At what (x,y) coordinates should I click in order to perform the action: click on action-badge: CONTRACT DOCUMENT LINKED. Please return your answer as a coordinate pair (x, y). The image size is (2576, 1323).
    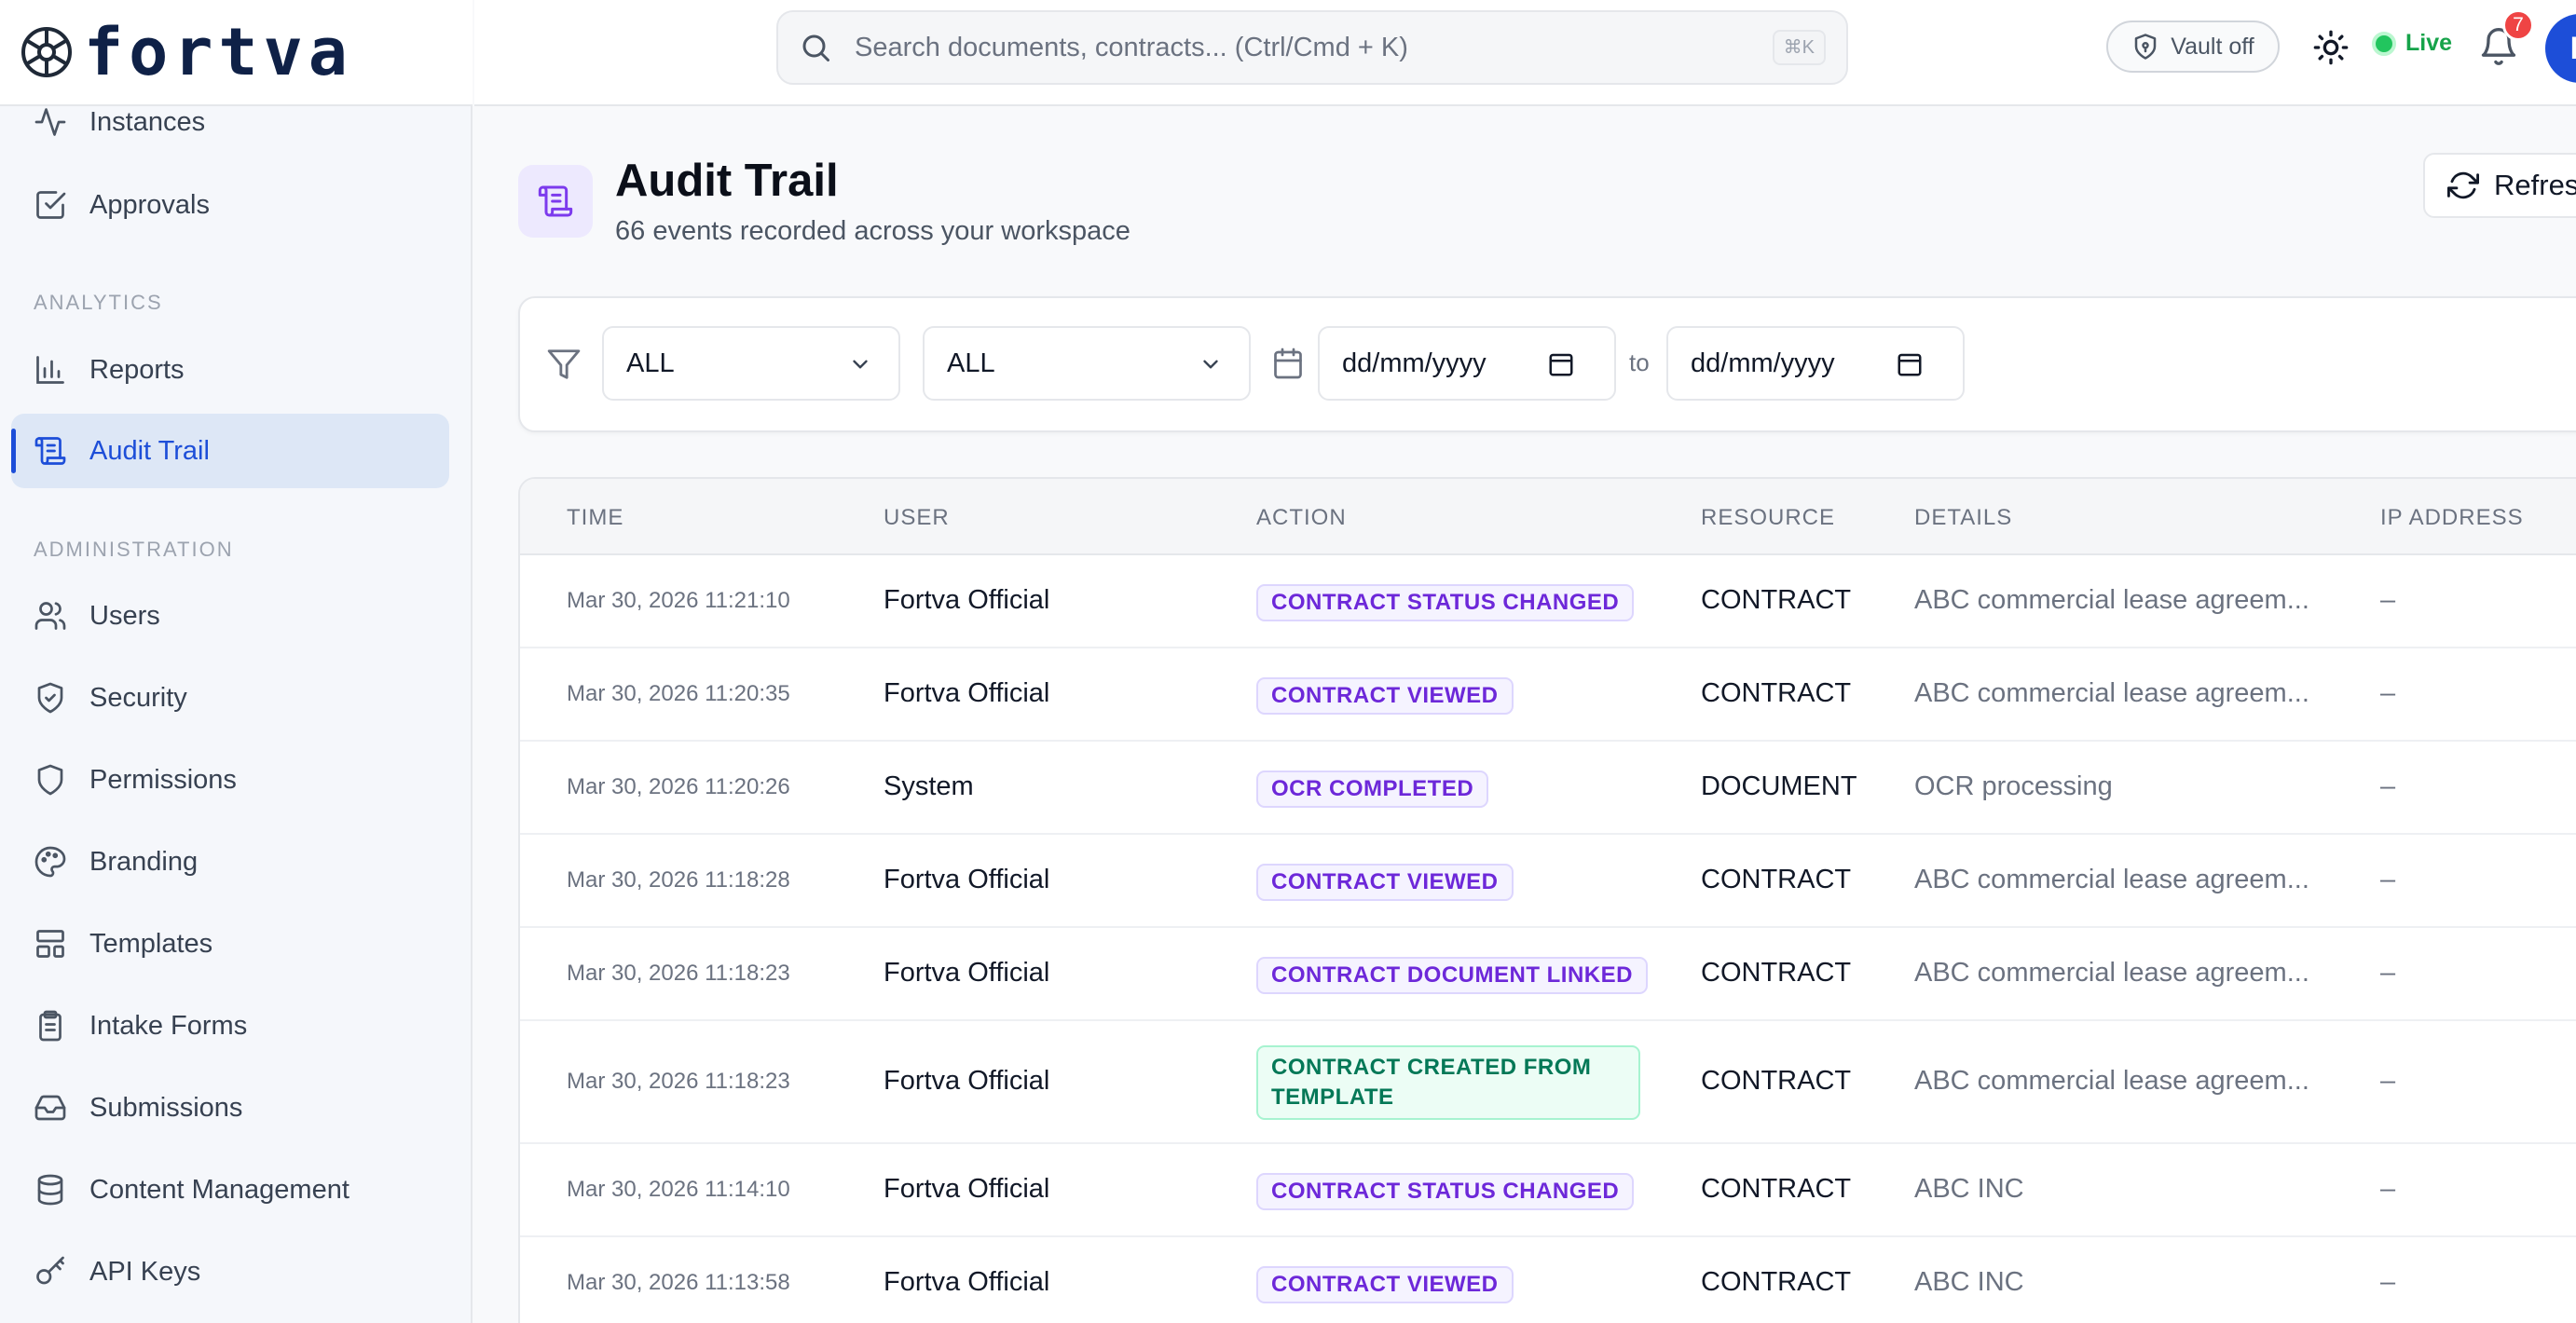
    Looking at the image, I should click on (1452, 975).